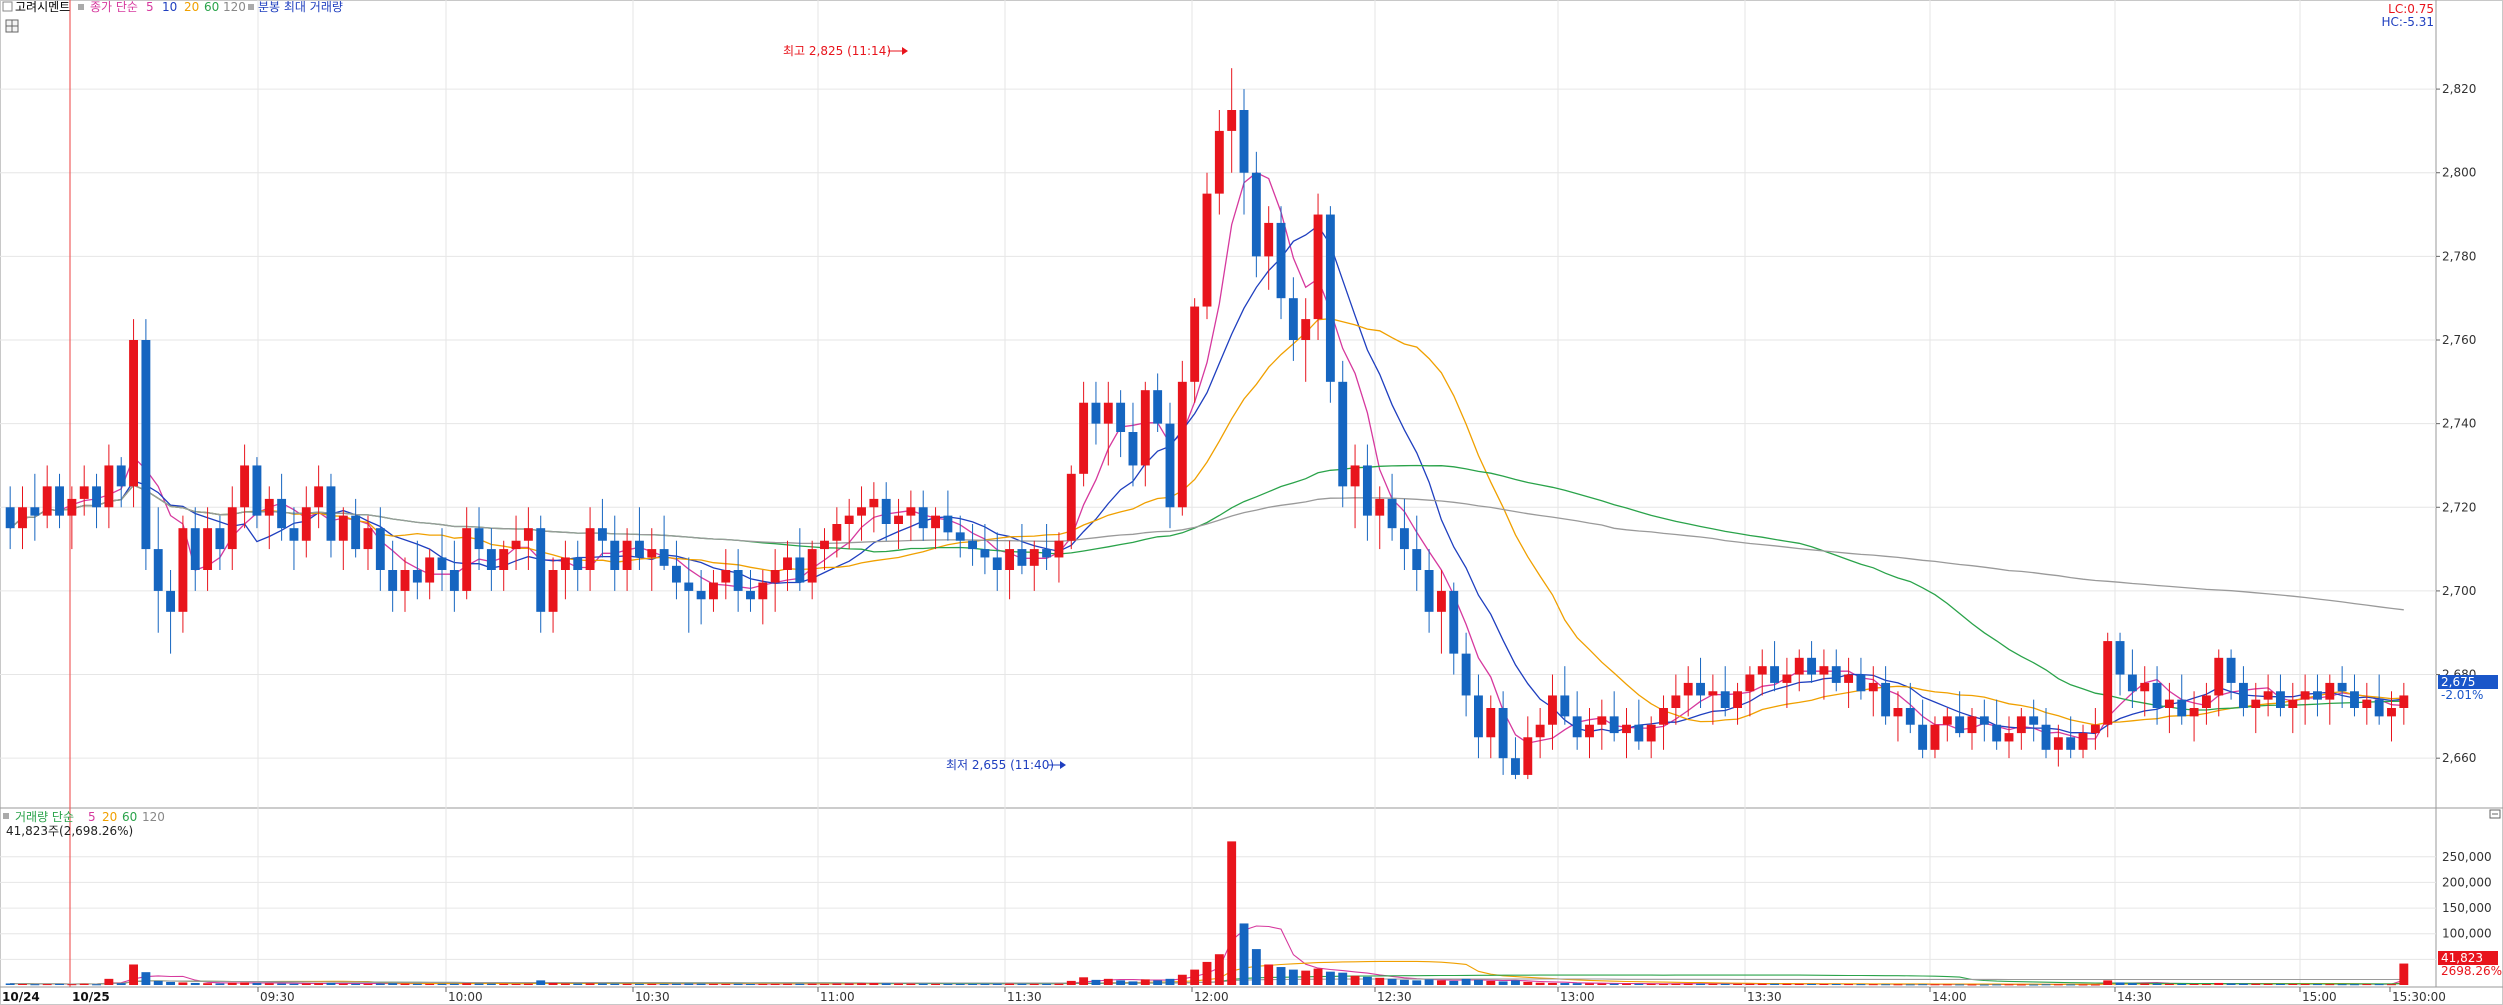 This screenshot has width=2503, height=1005. What do you see at coordinates (2319, 997) in the screenshot?
I see `time-tick-label: 15:00` at bounding box center [2319, 997].